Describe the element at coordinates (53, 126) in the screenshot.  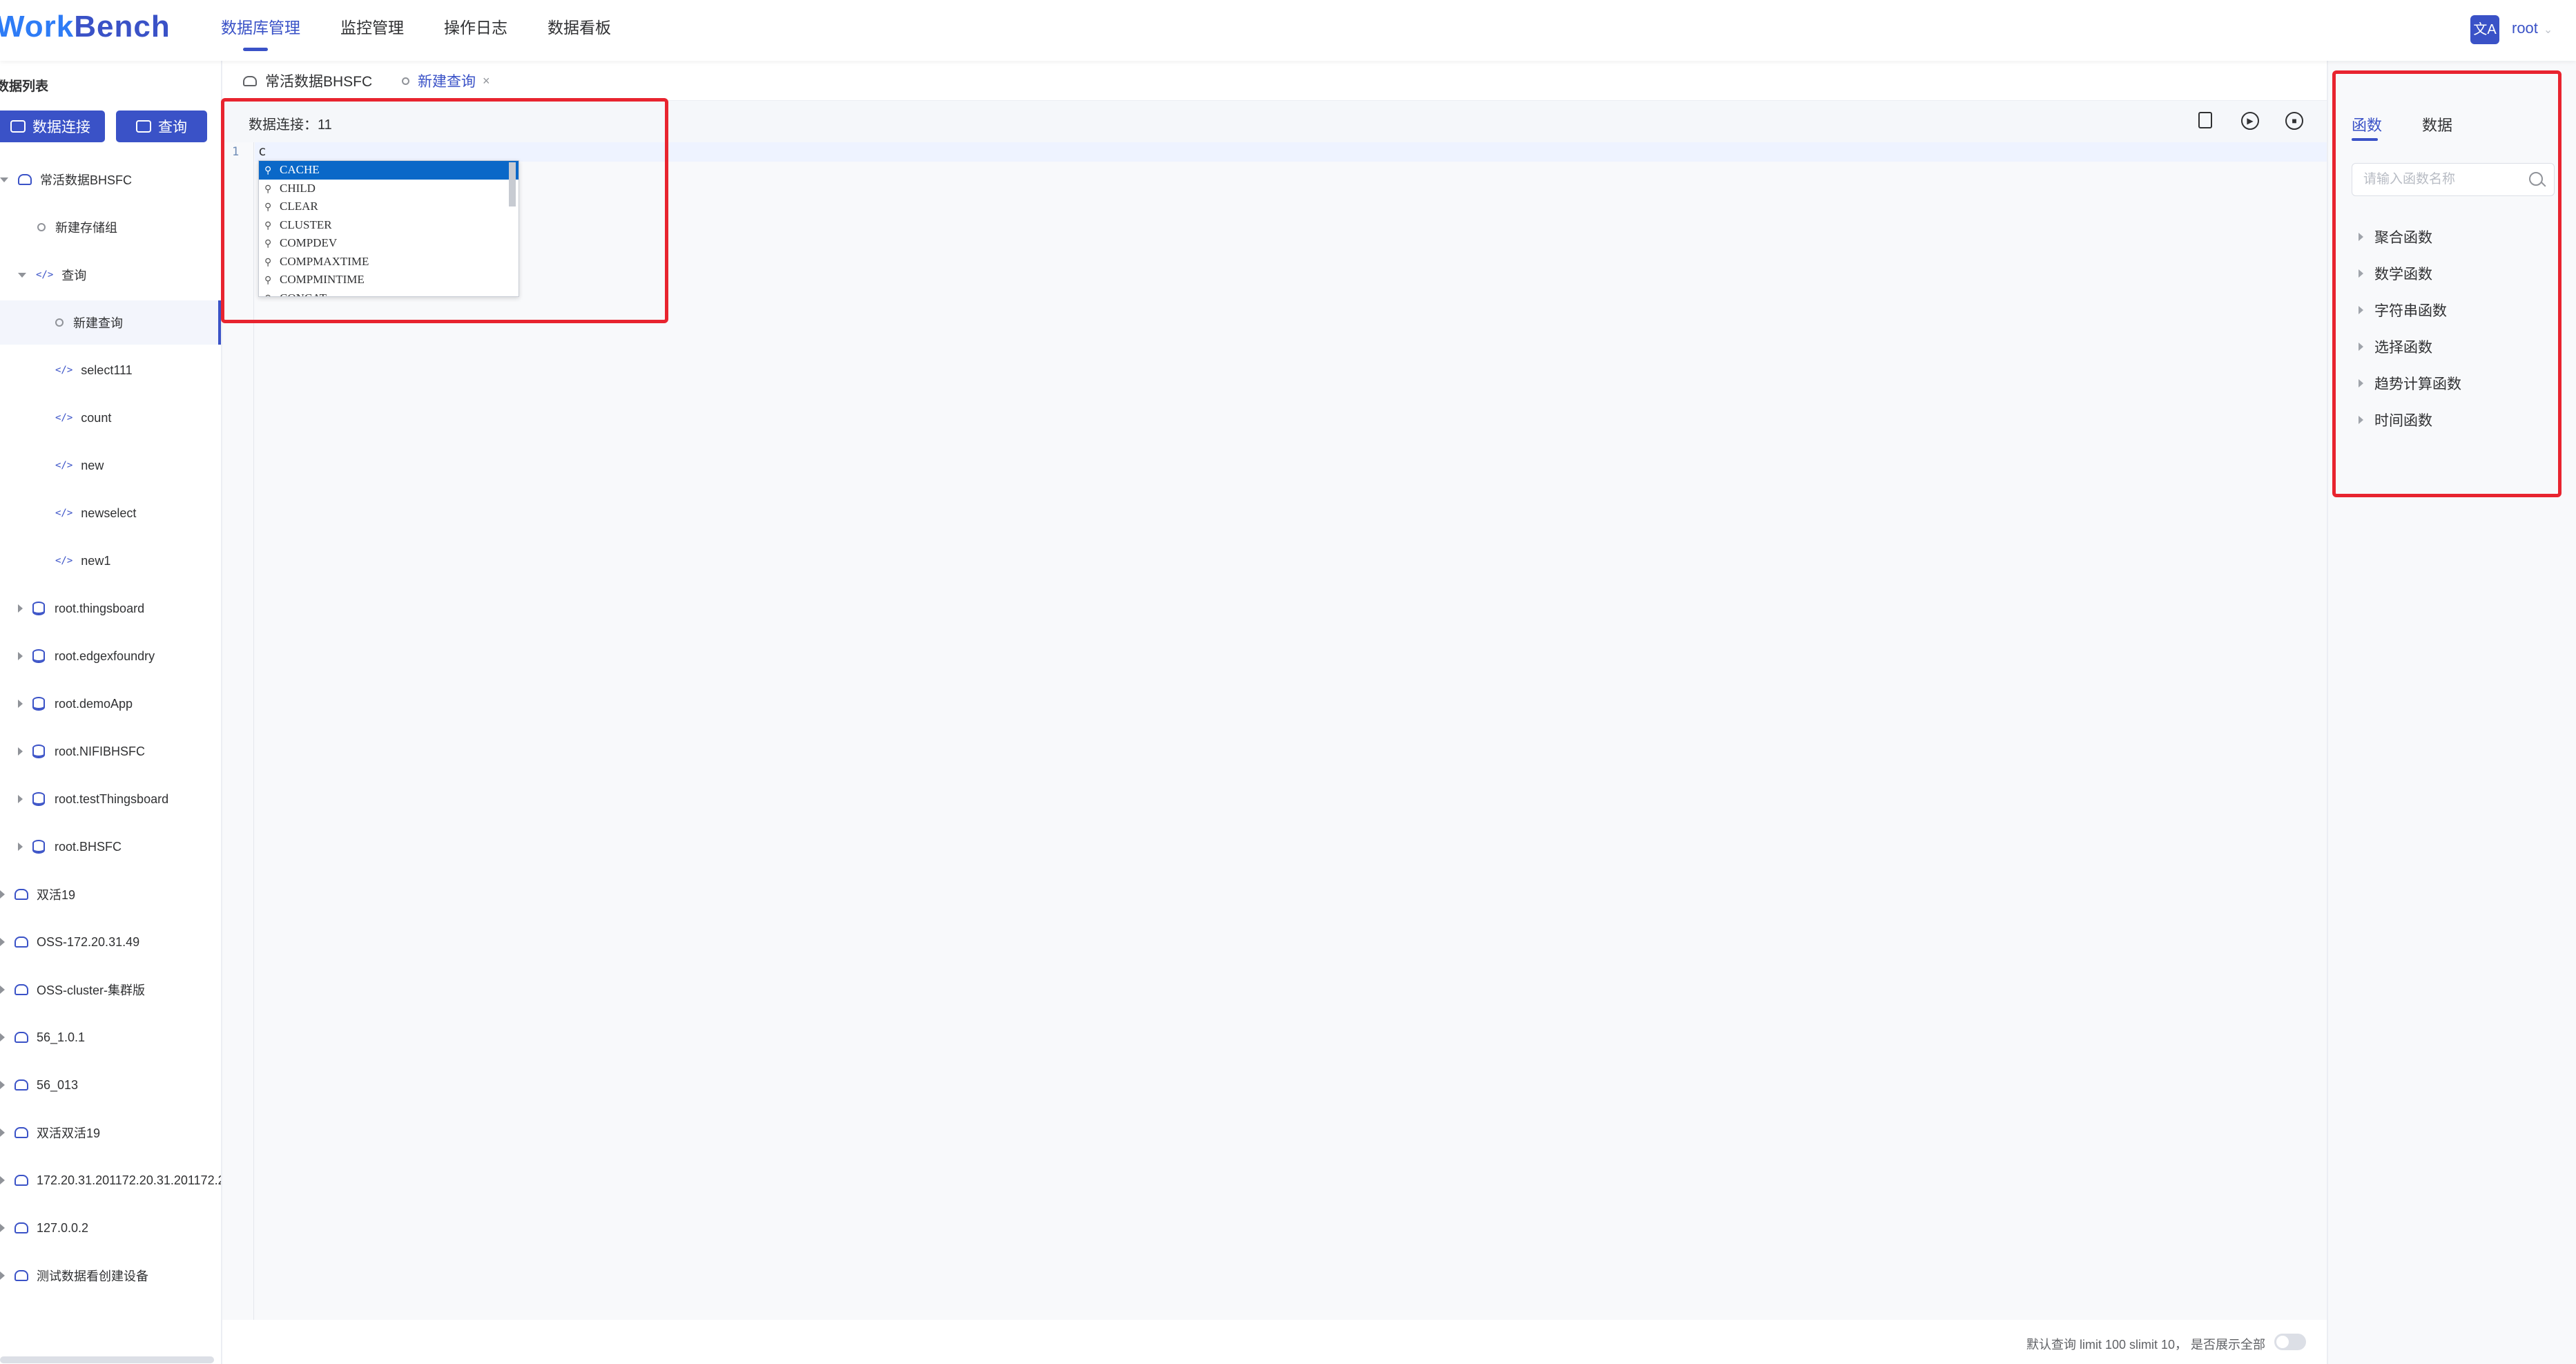
I see `data-connection-button: 数据连接` at that location.